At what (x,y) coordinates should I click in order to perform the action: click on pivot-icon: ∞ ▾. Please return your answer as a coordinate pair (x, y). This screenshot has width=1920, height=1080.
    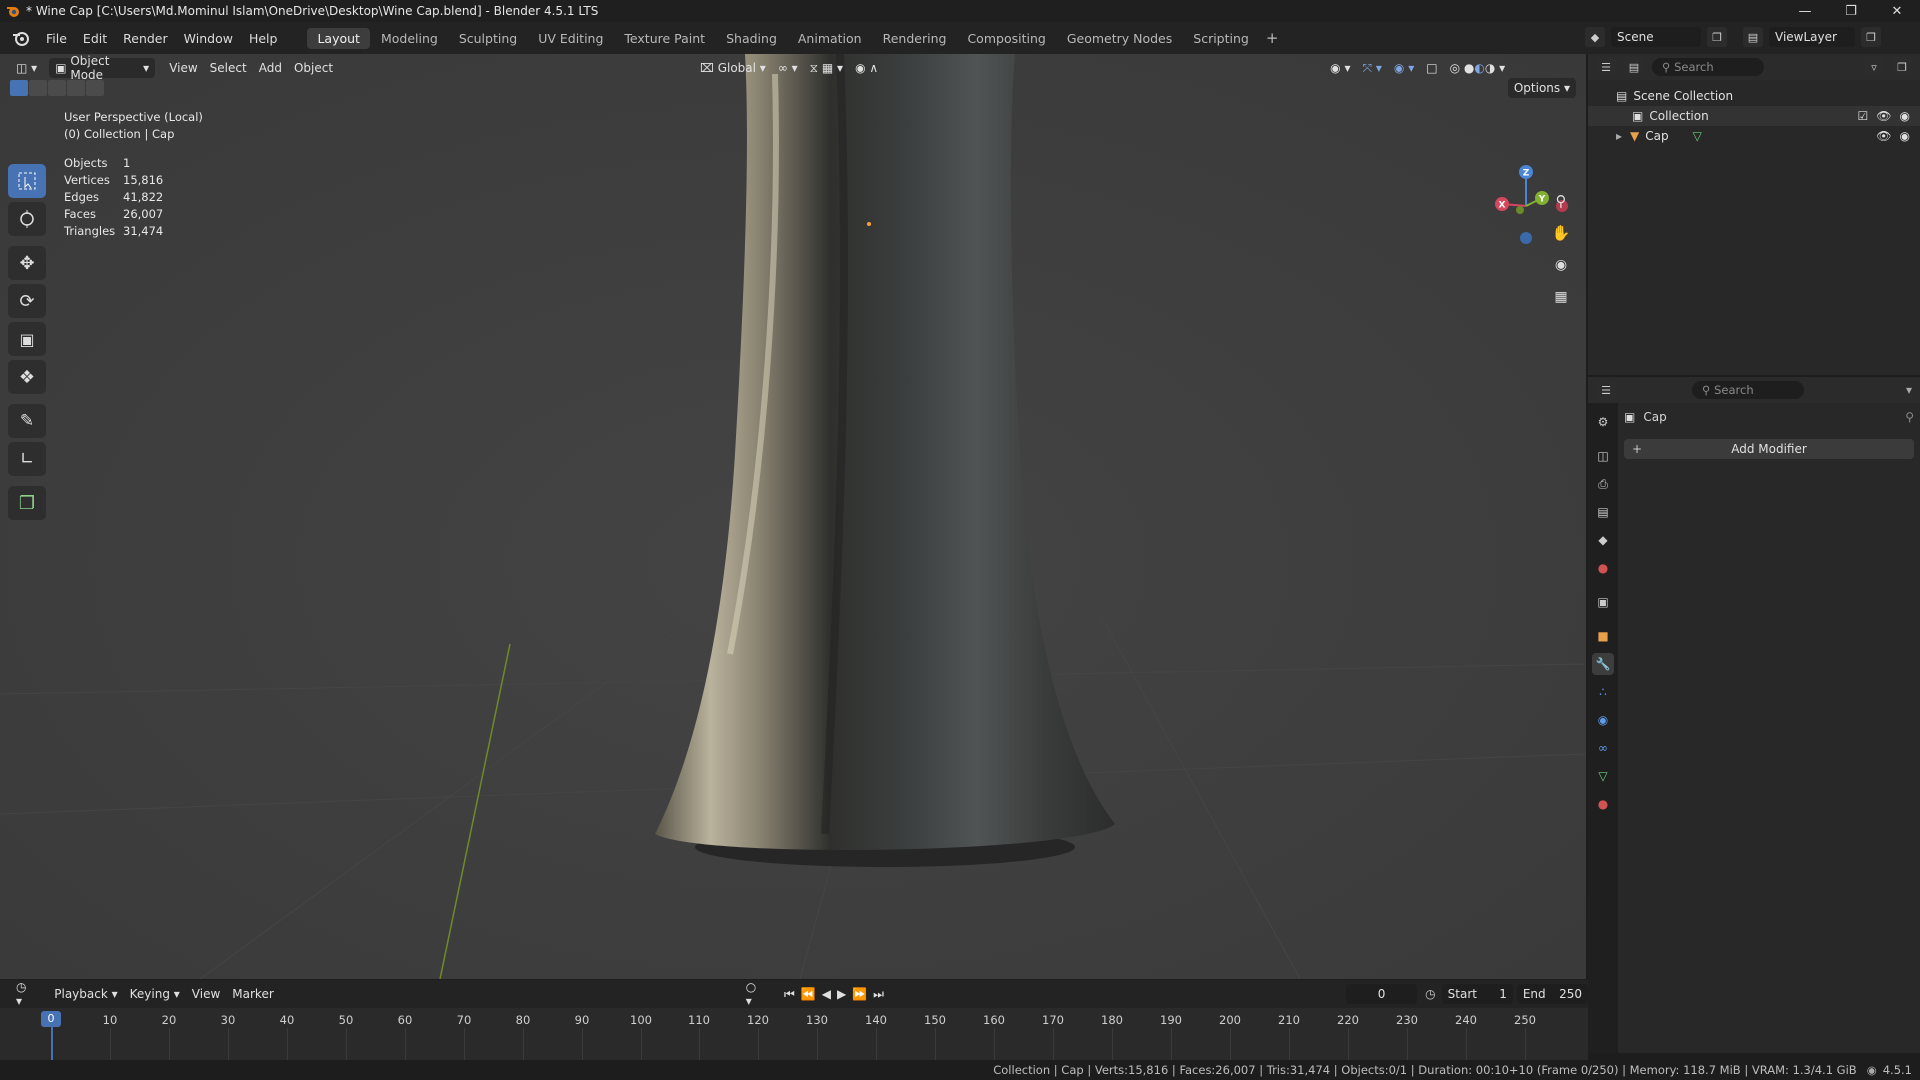
    Looking at the image, I should click on (788, 68).